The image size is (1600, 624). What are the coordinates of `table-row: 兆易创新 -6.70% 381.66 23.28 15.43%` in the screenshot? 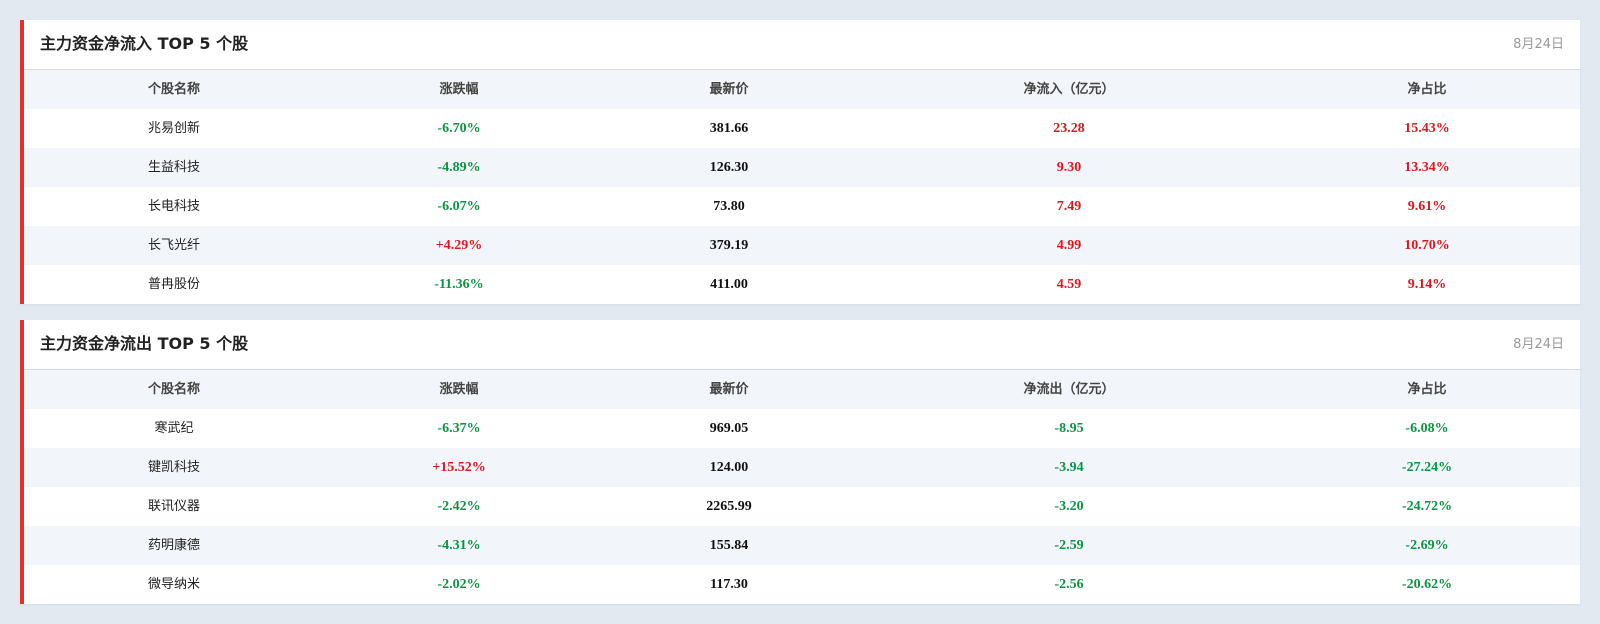 It's located at (802, 128).